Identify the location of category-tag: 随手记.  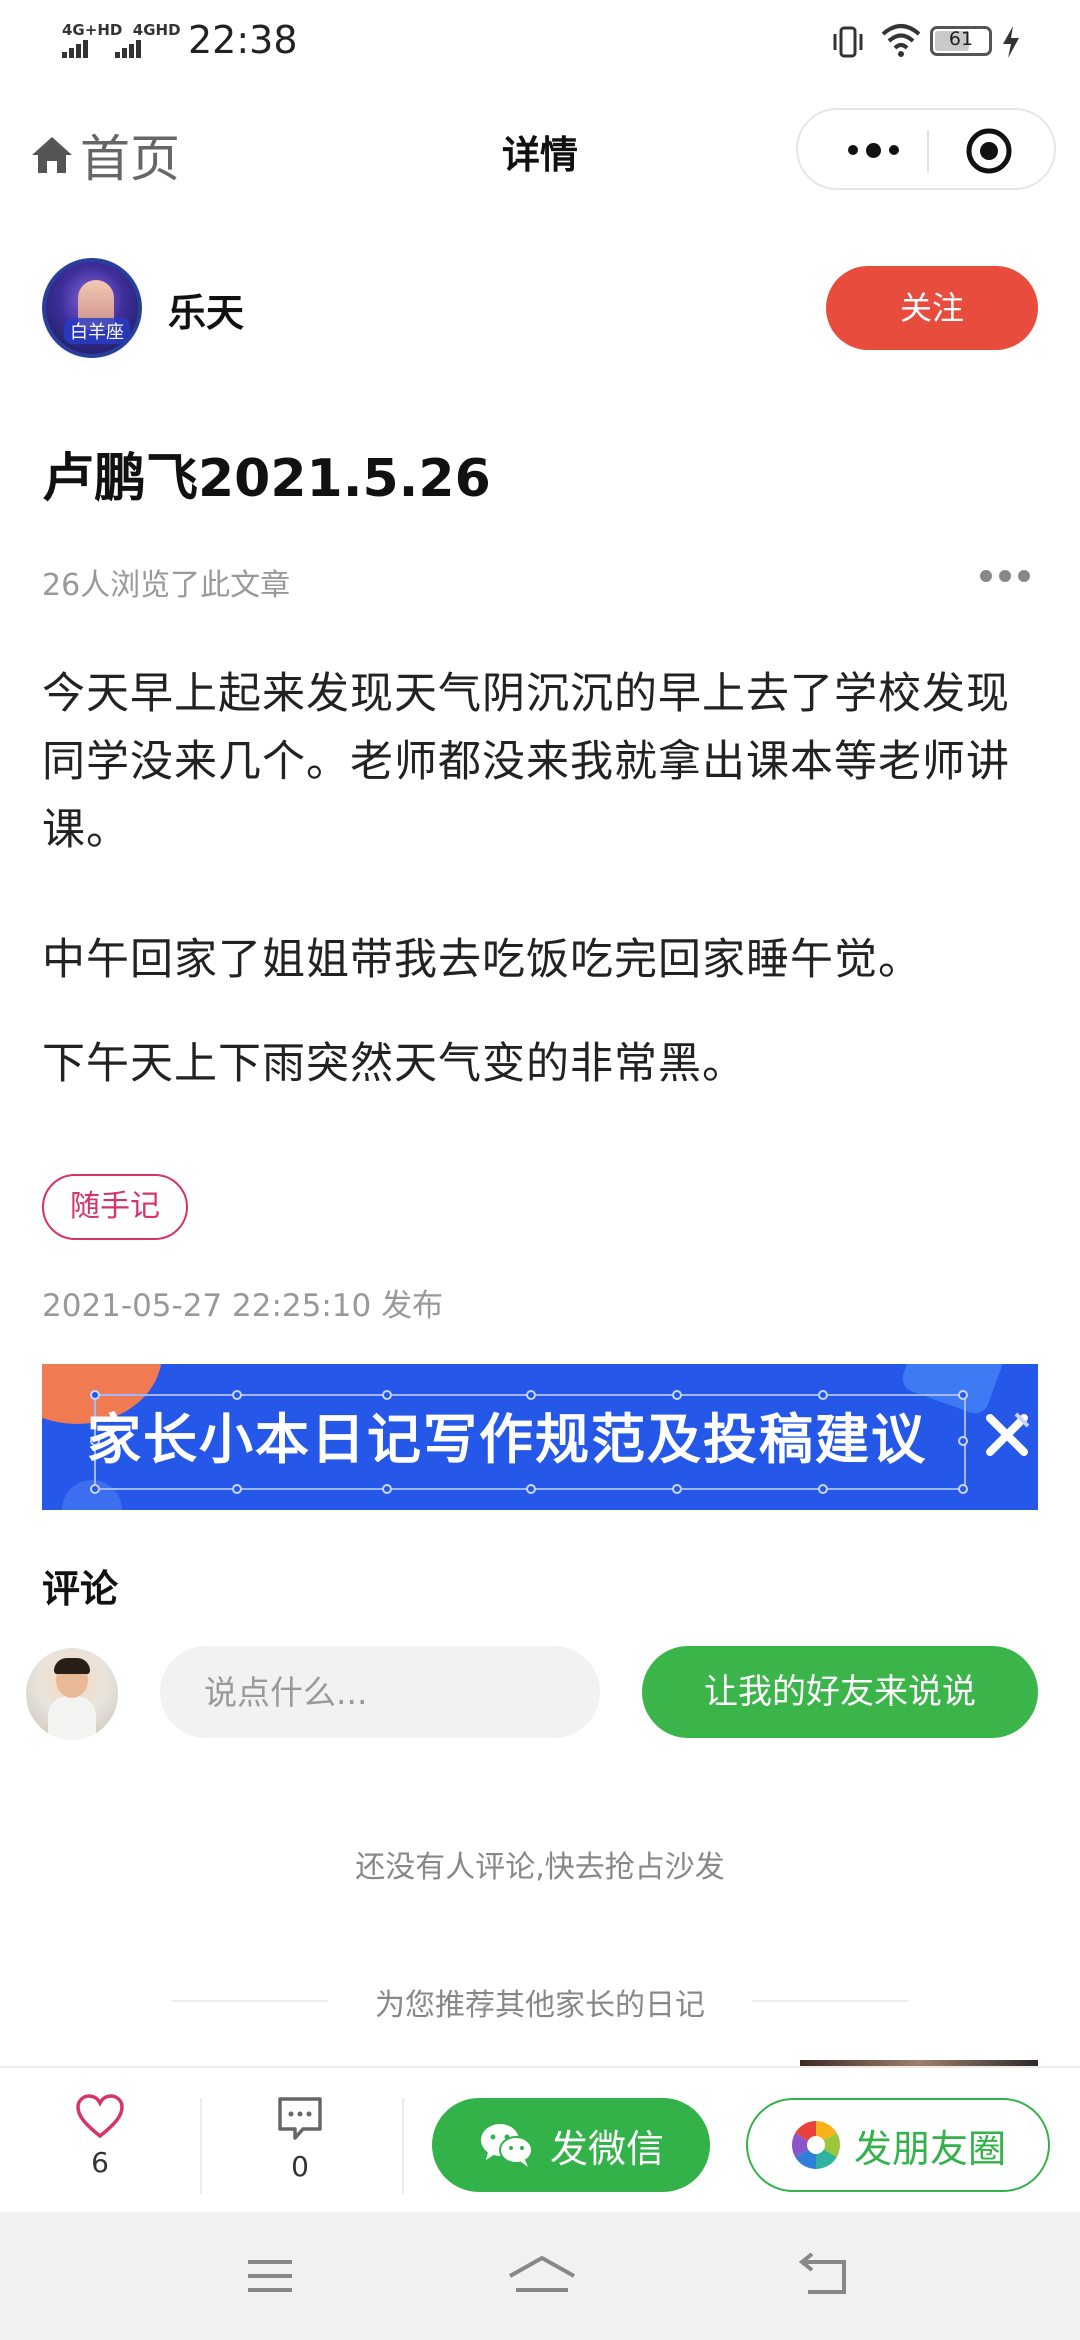
(115, 1207).